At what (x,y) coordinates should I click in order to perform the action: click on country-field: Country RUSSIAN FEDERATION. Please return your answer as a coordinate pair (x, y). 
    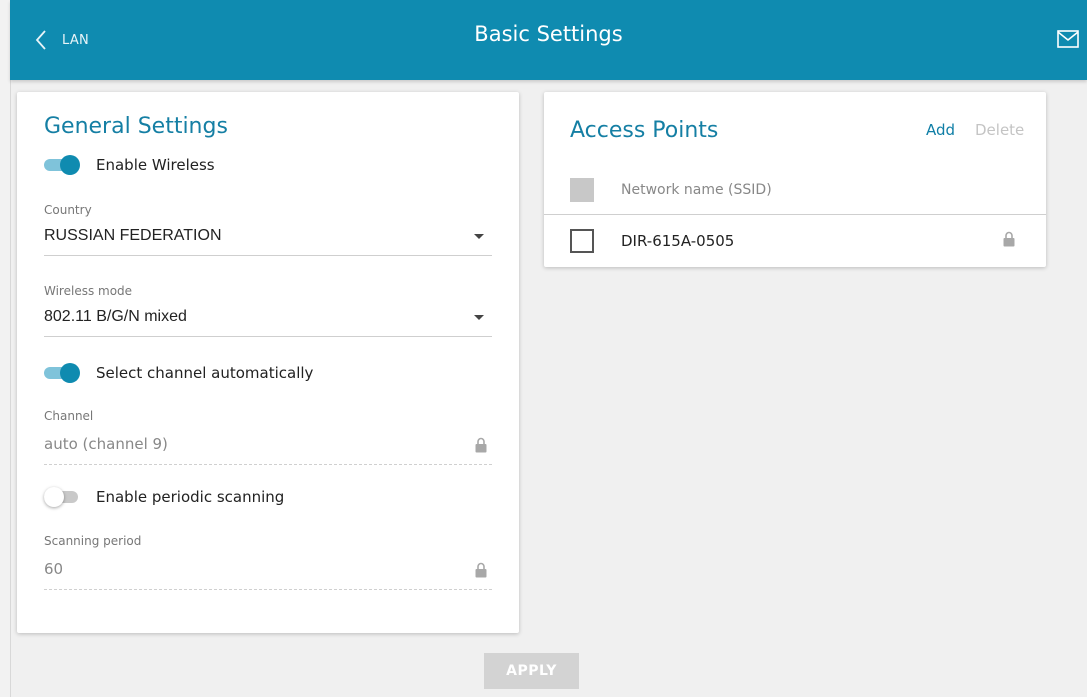
    Looking at the image, I should click on (268, 229).